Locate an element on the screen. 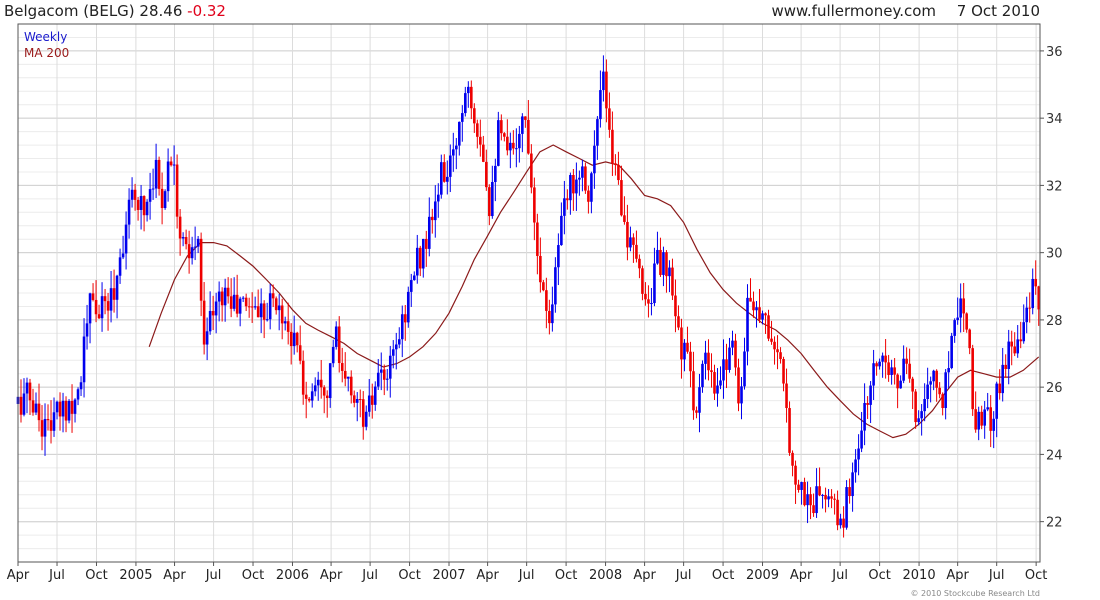 This screenshot has width=1100, height=600. x-tick-label: 2008 is located at coordinates (605, 575).